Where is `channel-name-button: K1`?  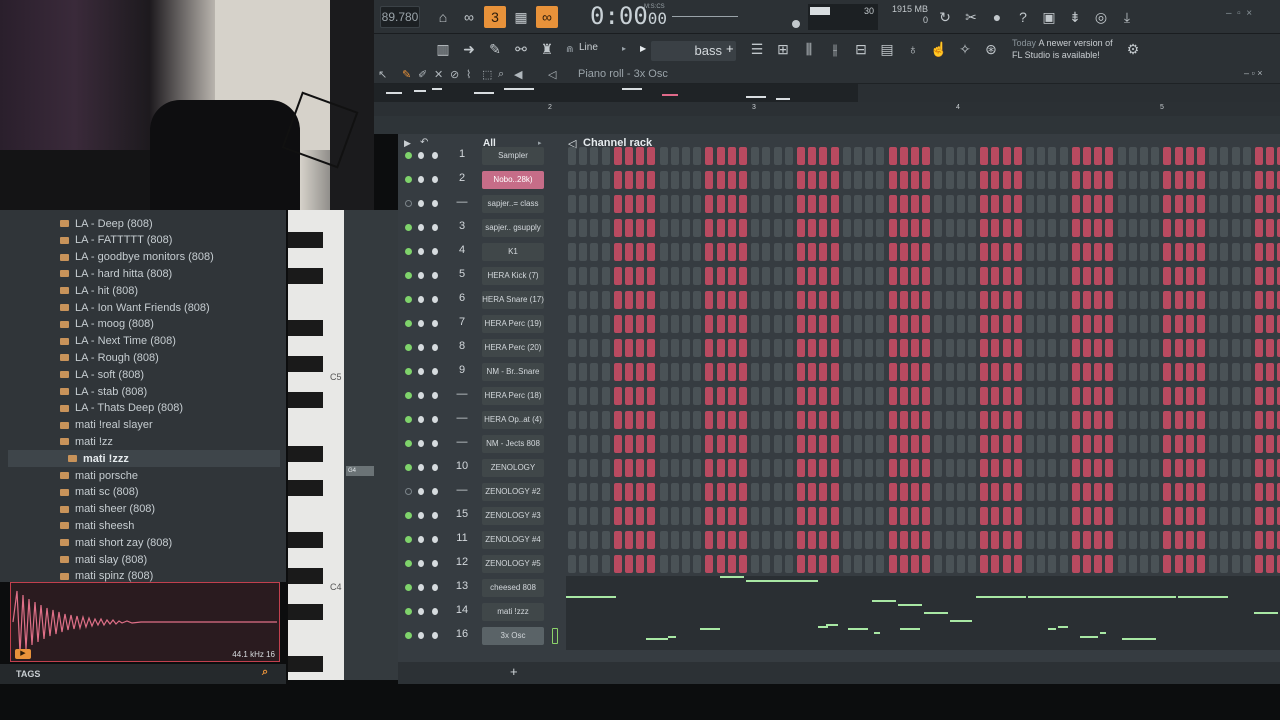 channel-name-button: K1 is located at coordinates (513, 252).